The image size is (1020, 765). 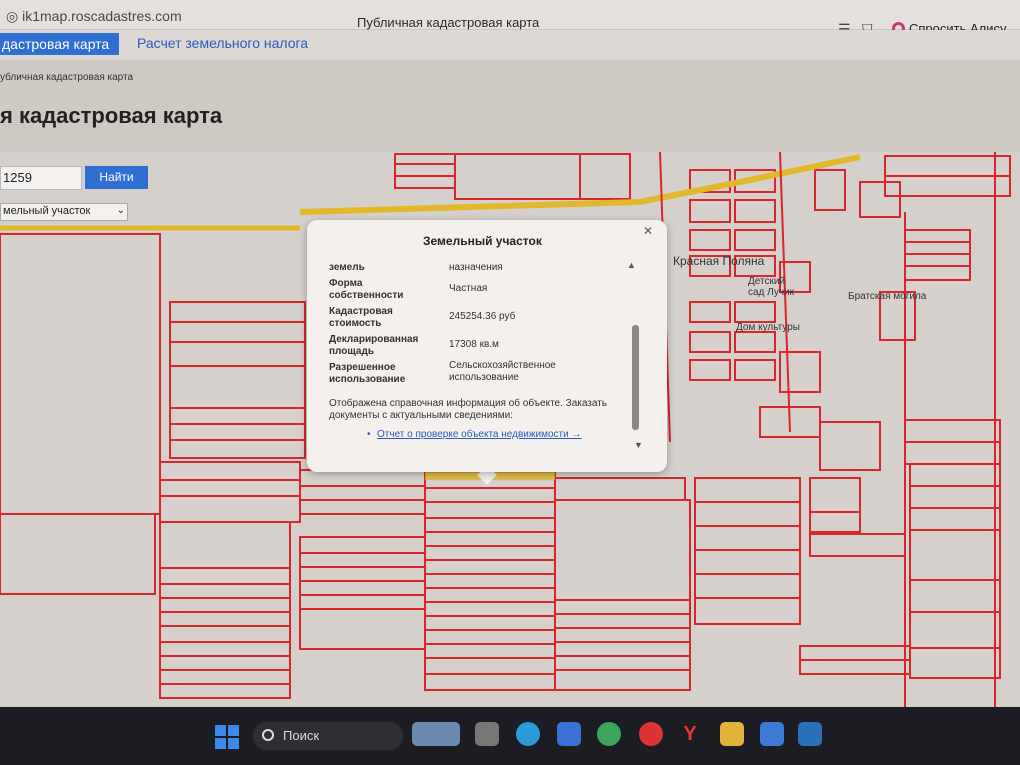 I want to click on store-icon, so click(x=569, y=734).